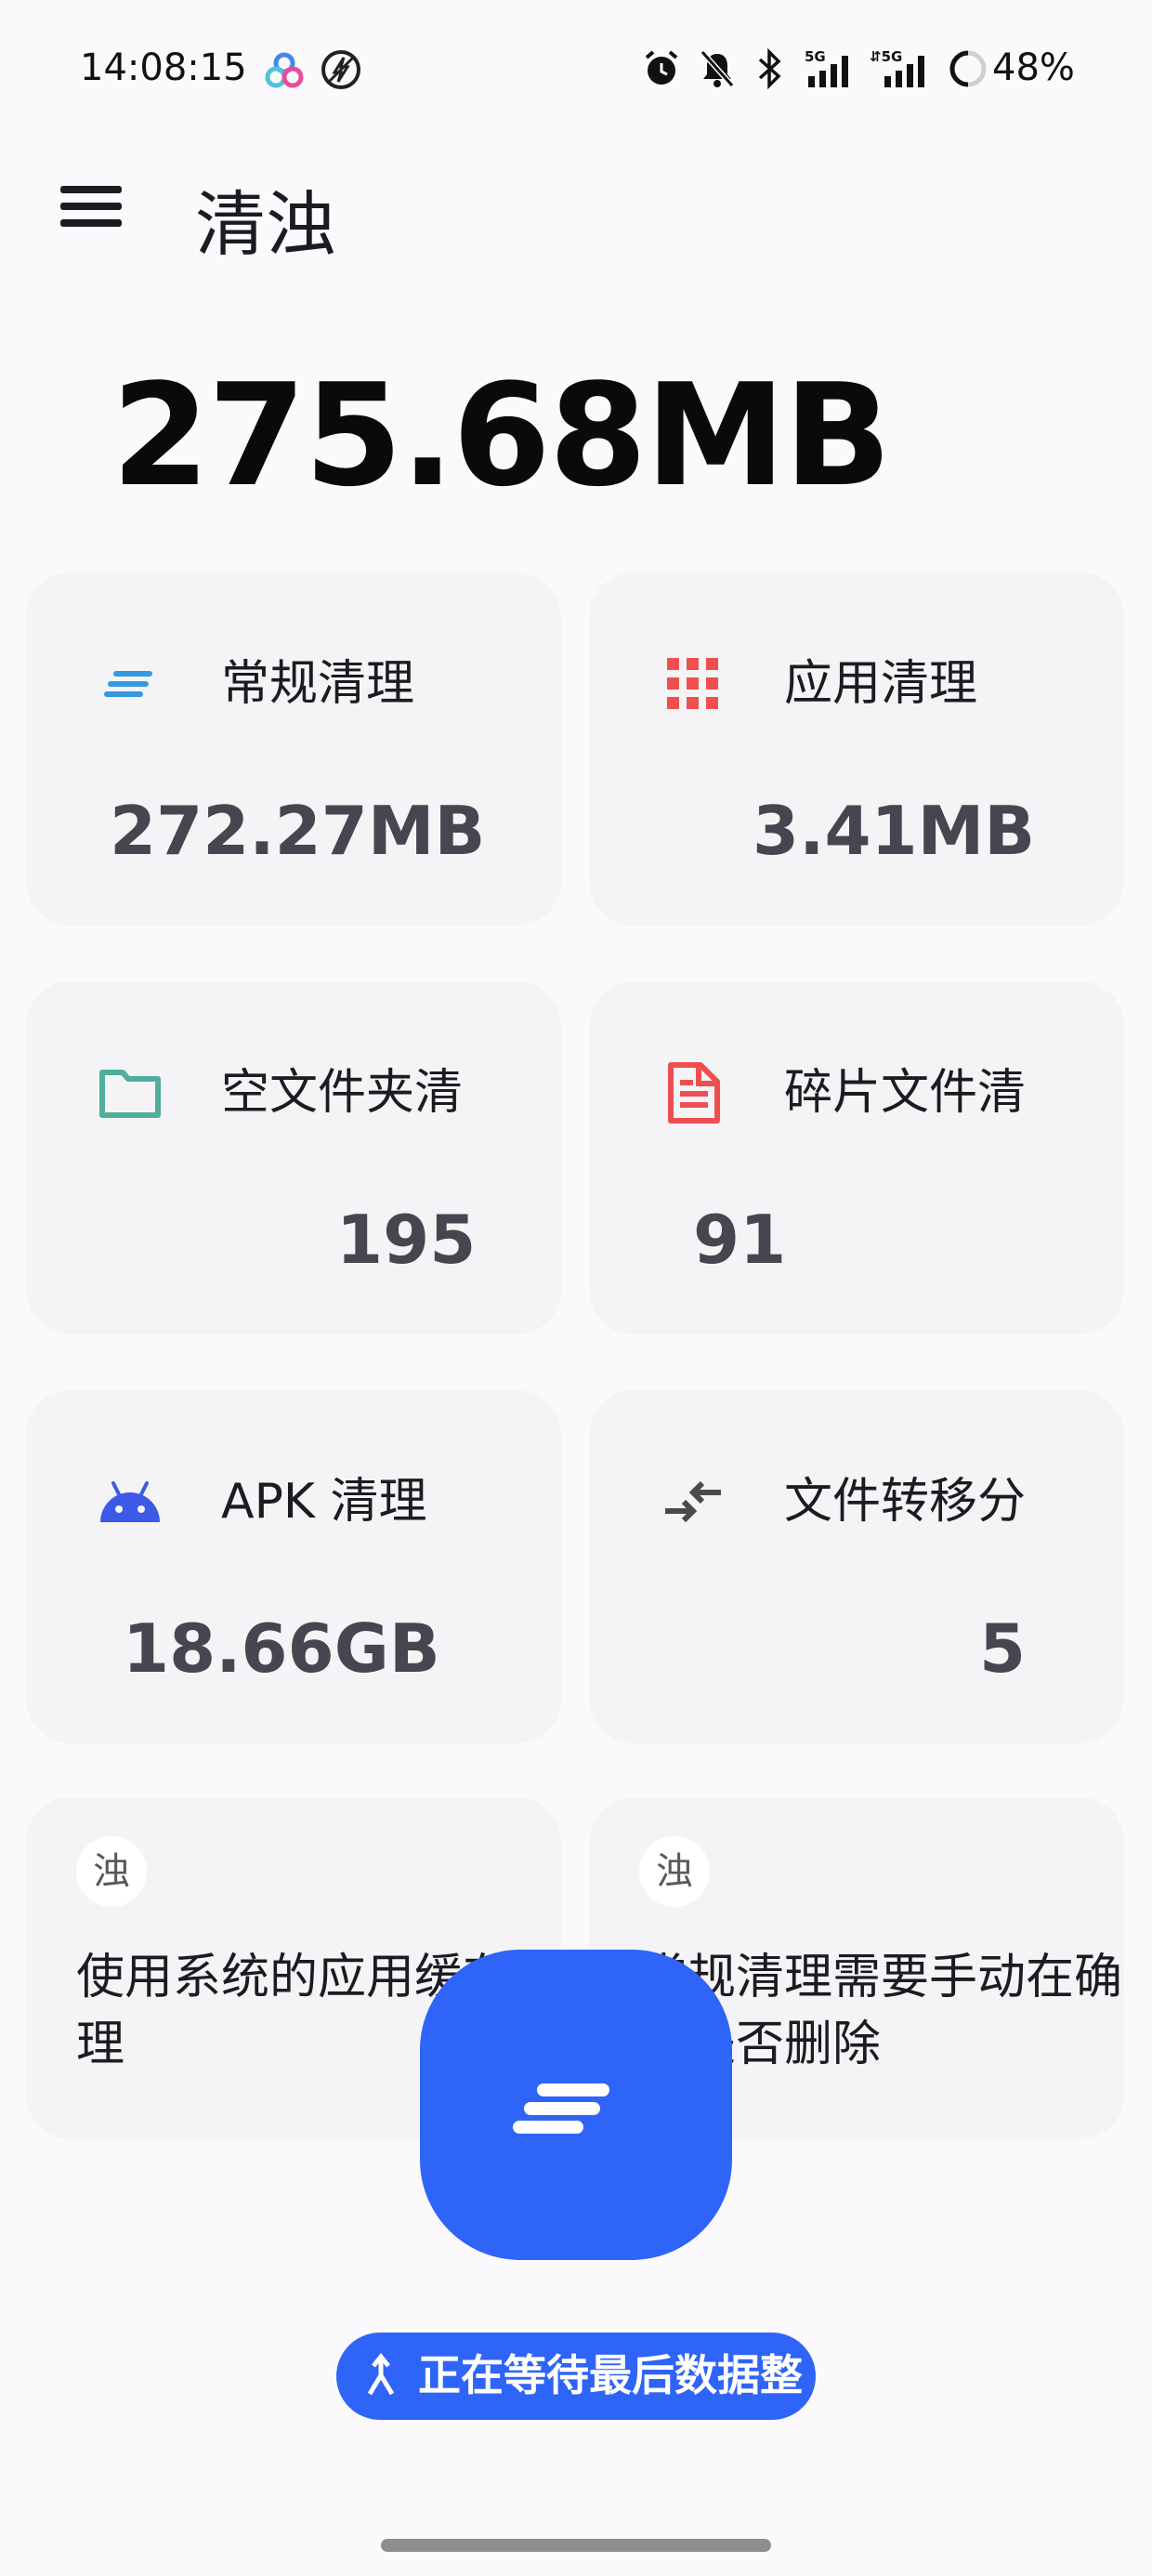 This screenshot has height=2576, width=1152. I want to click on status-chip: 正在等待最后数据整, so click(576, 2376).